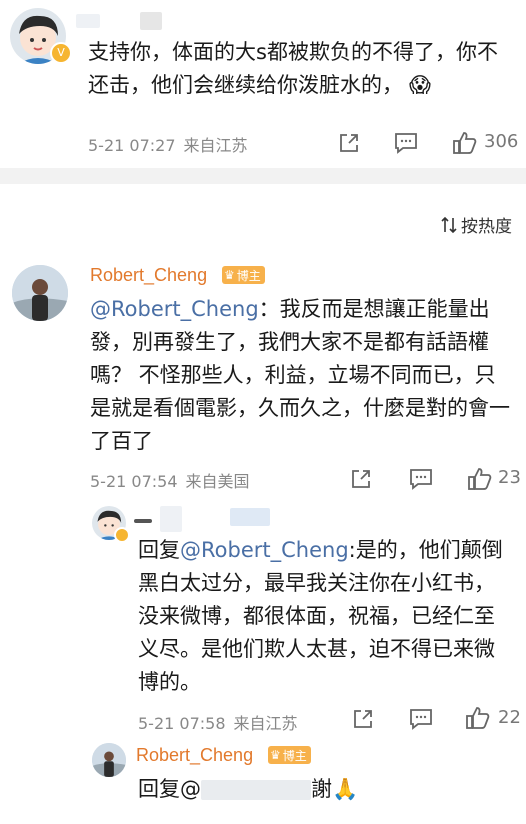  Describe the element at coordinates (293, 68) in the screenshot. I see `comment-text: 支持你，体面的大s都被欺负的不得了，你不还击，他们会继续给你泼脏水的， 😱` at that location.